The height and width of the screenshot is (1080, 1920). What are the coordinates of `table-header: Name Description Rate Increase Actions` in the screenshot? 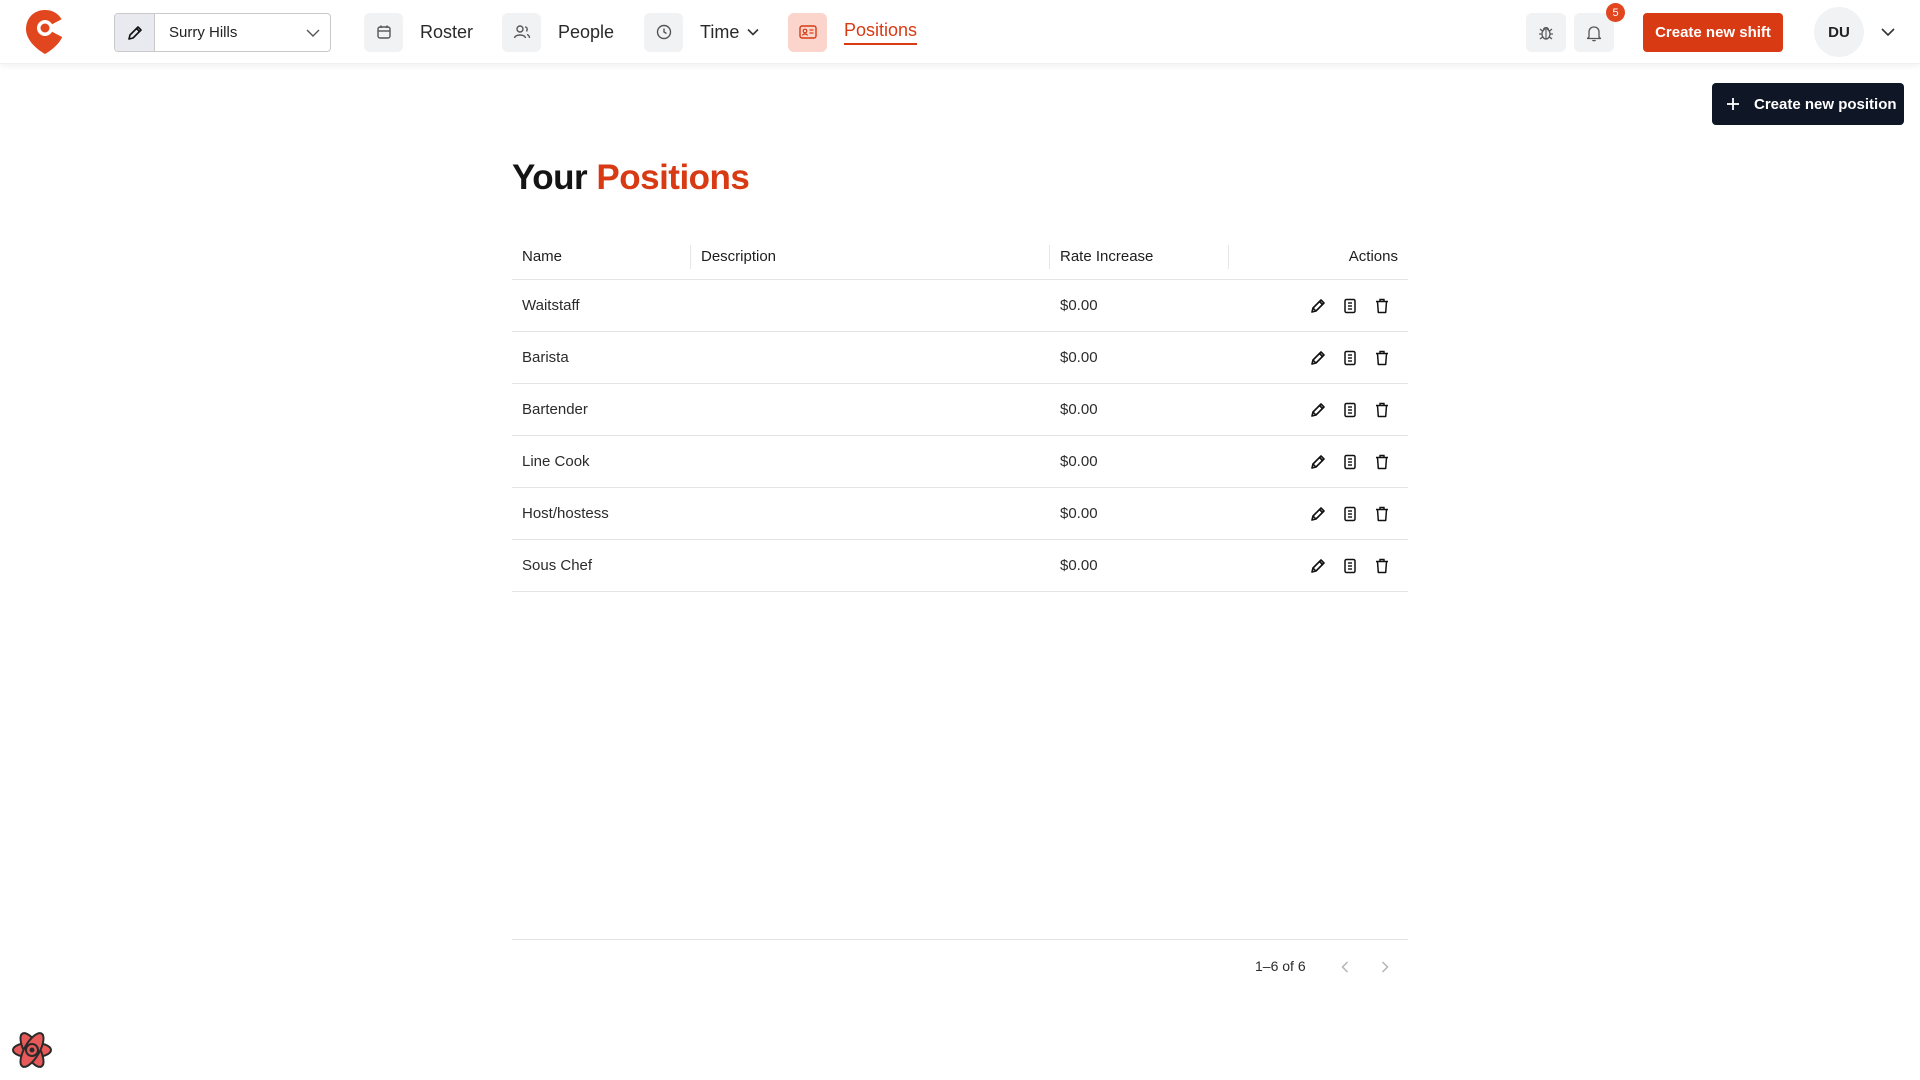 It's located at (960, 257).